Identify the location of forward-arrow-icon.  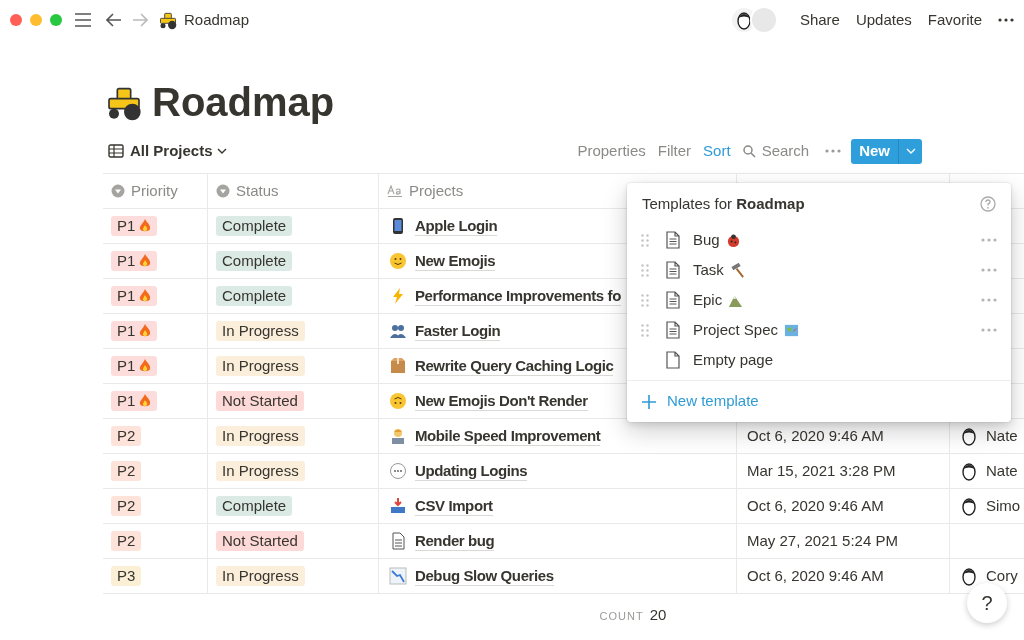
(140, 20).